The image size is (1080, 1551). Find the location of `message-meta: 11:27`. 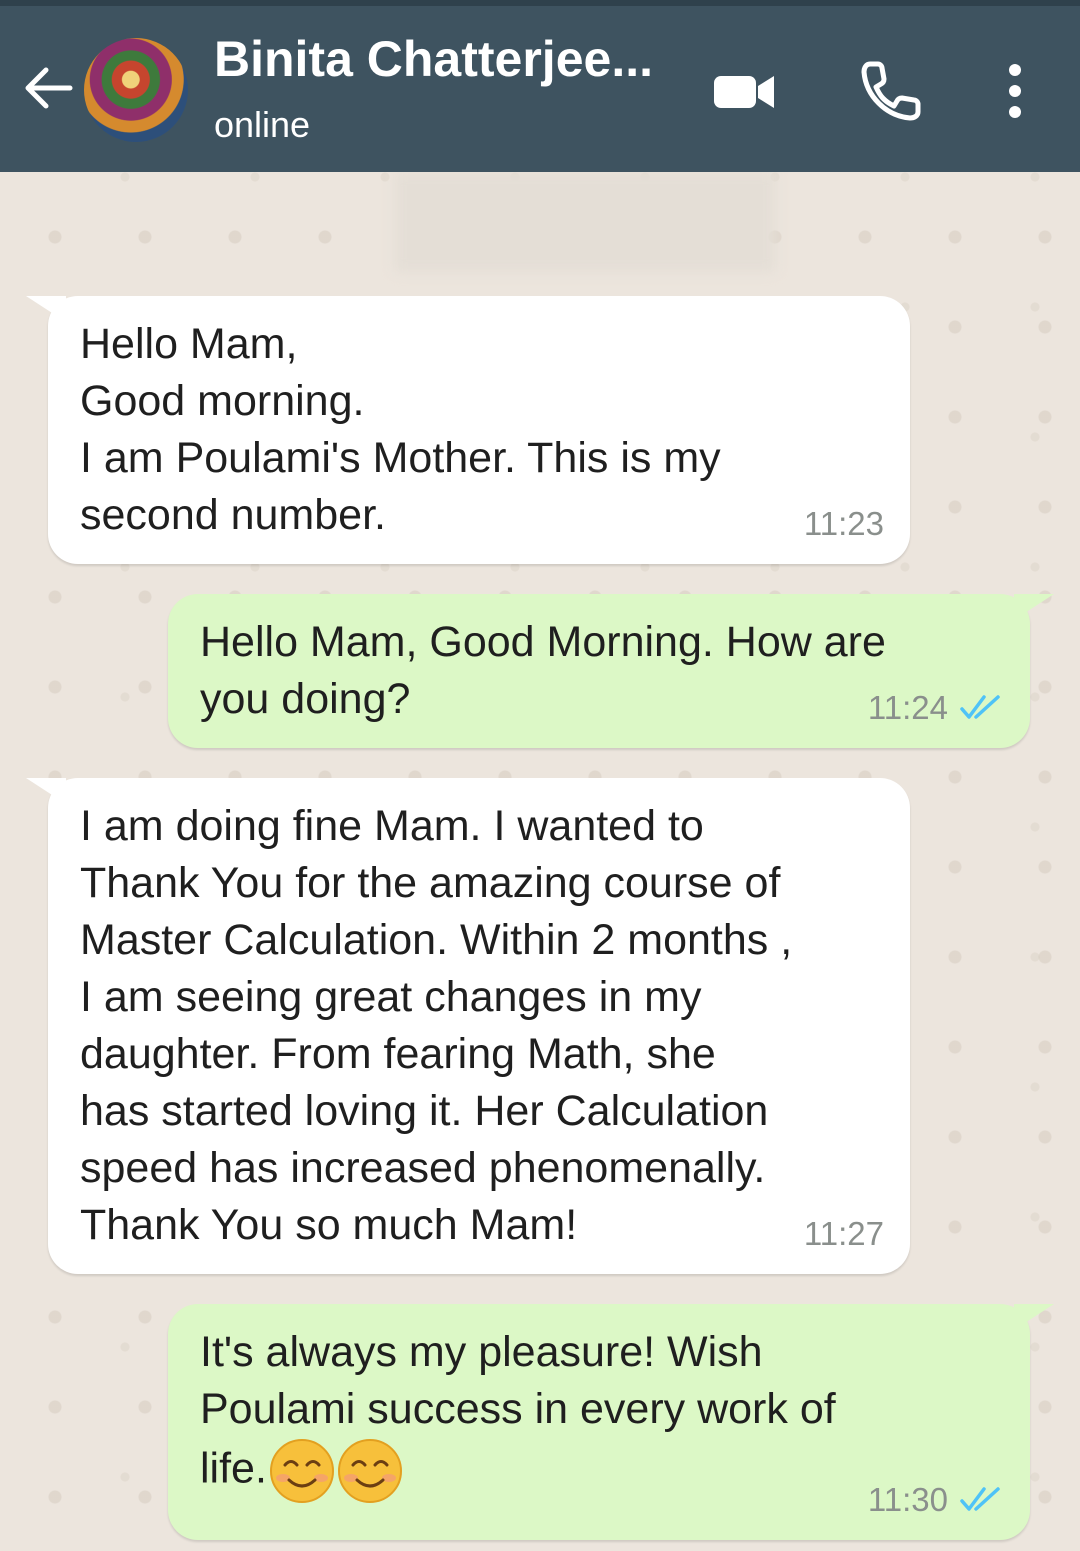

message-meta: 11:27 is located at coordinates (844, 1233).